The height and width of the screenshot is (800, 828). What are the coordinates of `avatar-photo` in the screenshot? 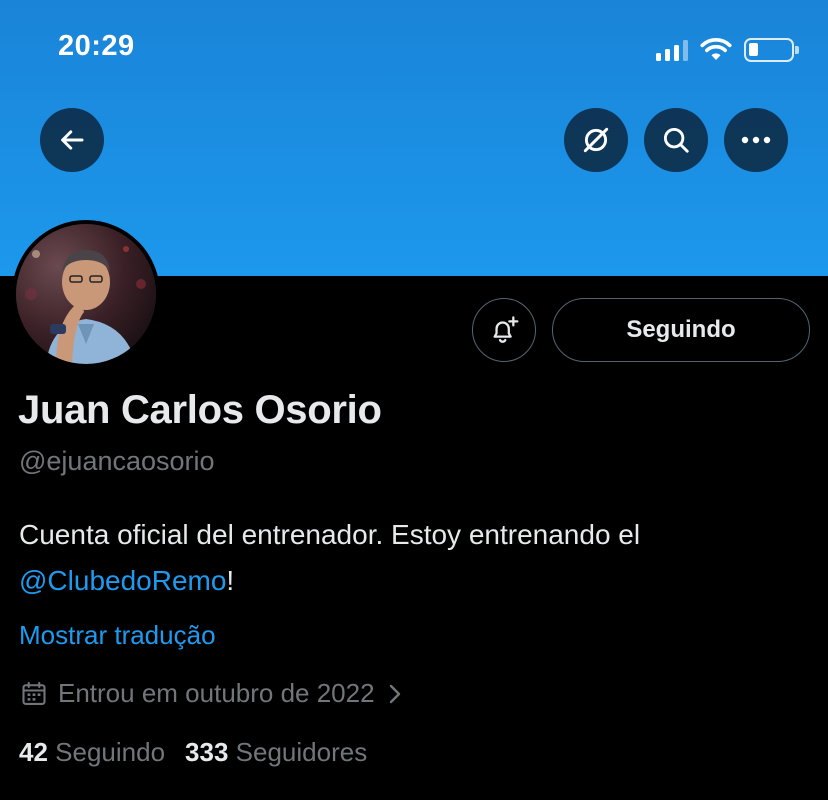 It's located at (86, 294).